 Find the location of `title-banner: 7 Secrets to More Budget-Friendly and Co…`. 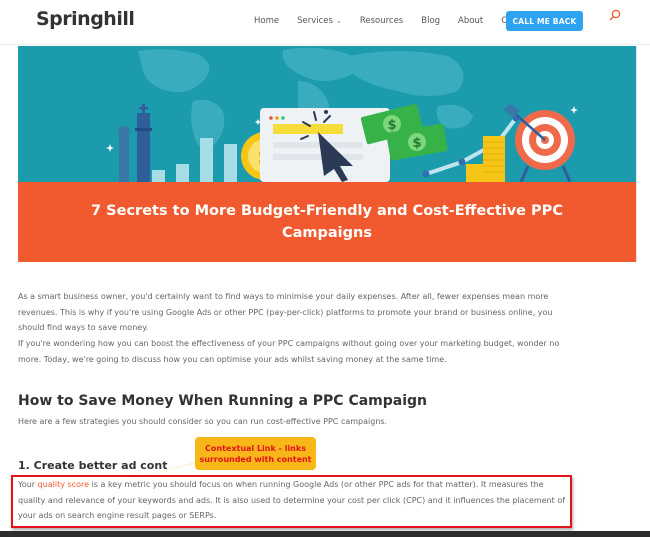

title-banner: 7 Secrets to More Budget-Friendly and Co… is located at coordinates (327, 222).